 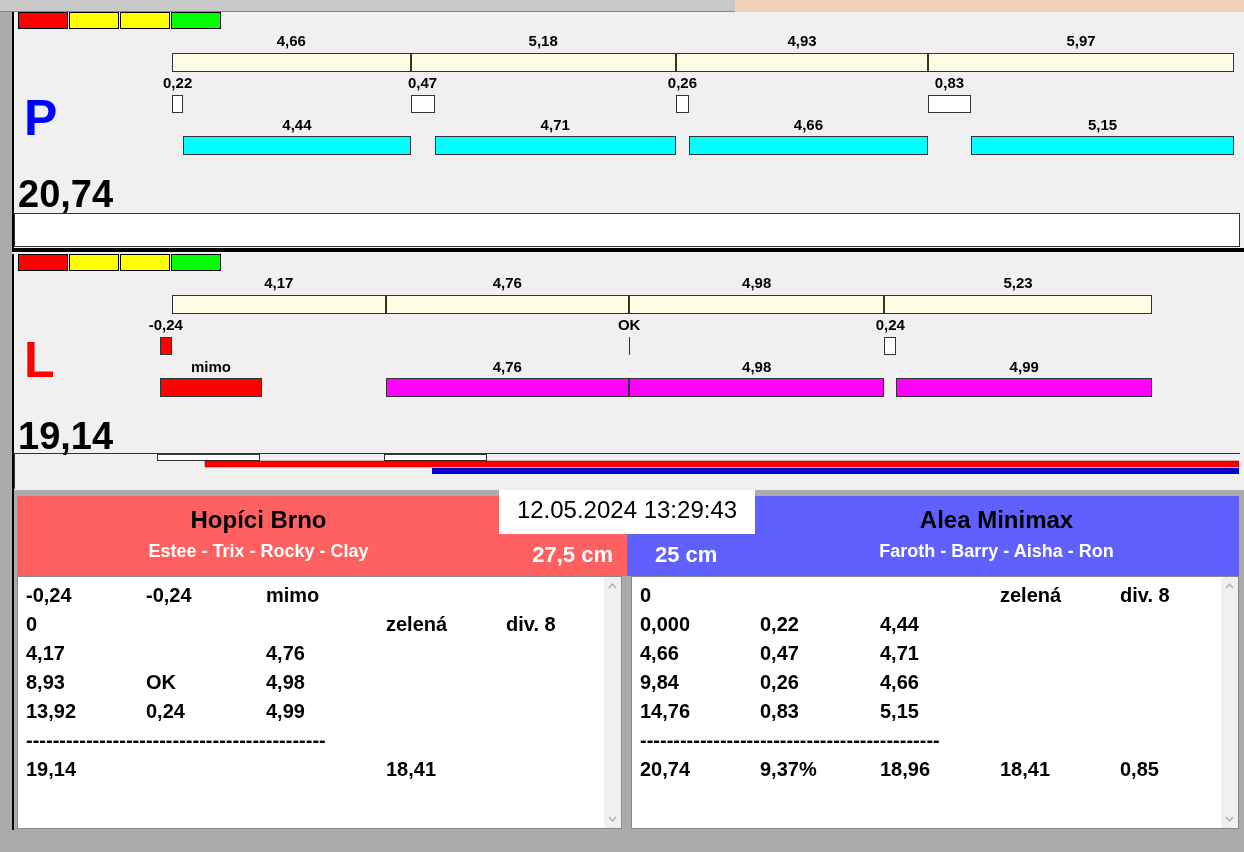 I want to click on result-time: 4,98, so click(x=757, y=366).